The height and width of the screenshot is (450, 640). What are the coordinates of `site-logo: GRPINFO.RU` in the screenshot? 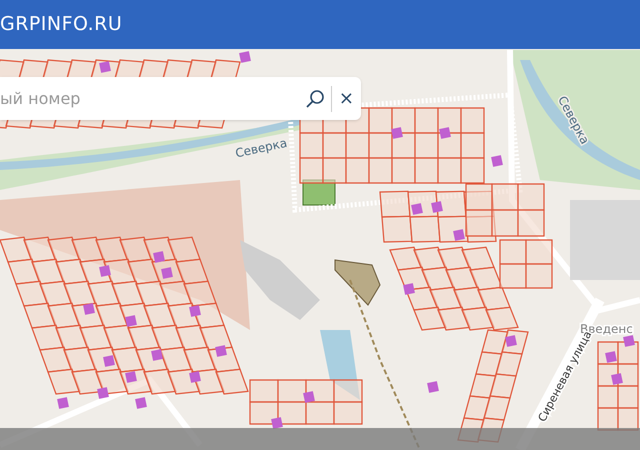 It's located at (61, 24).